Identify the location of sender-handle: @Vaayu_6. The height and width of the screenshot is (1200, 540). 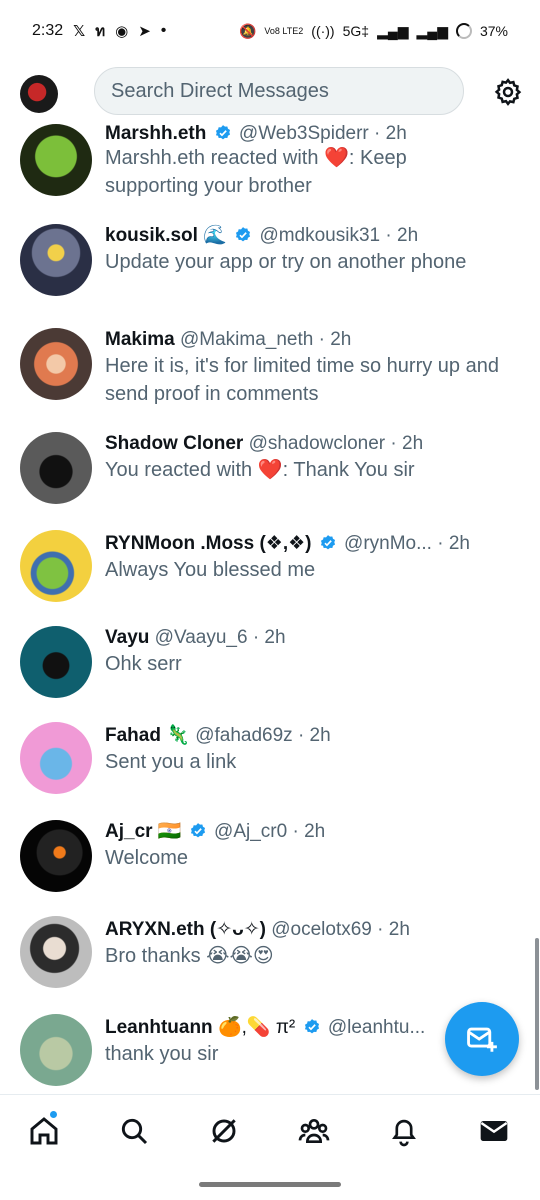
(201, 637).